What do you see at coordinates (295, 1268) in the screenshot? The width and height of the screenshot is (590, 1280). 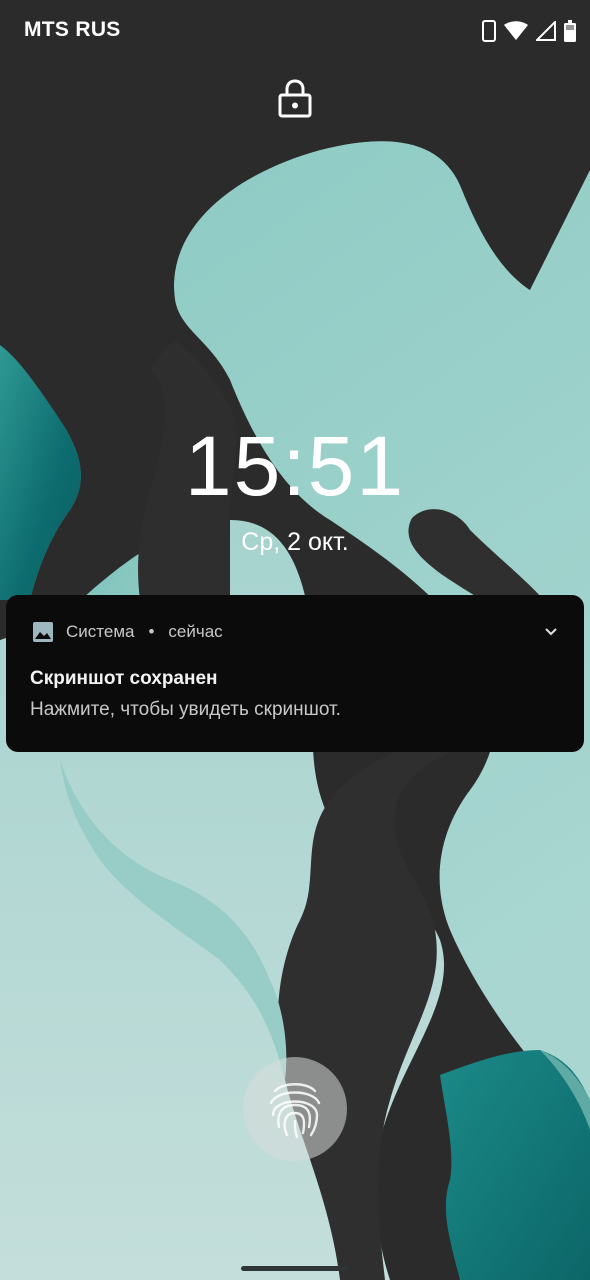 I see `navigation-handle` at bounding box center [295, 1268].